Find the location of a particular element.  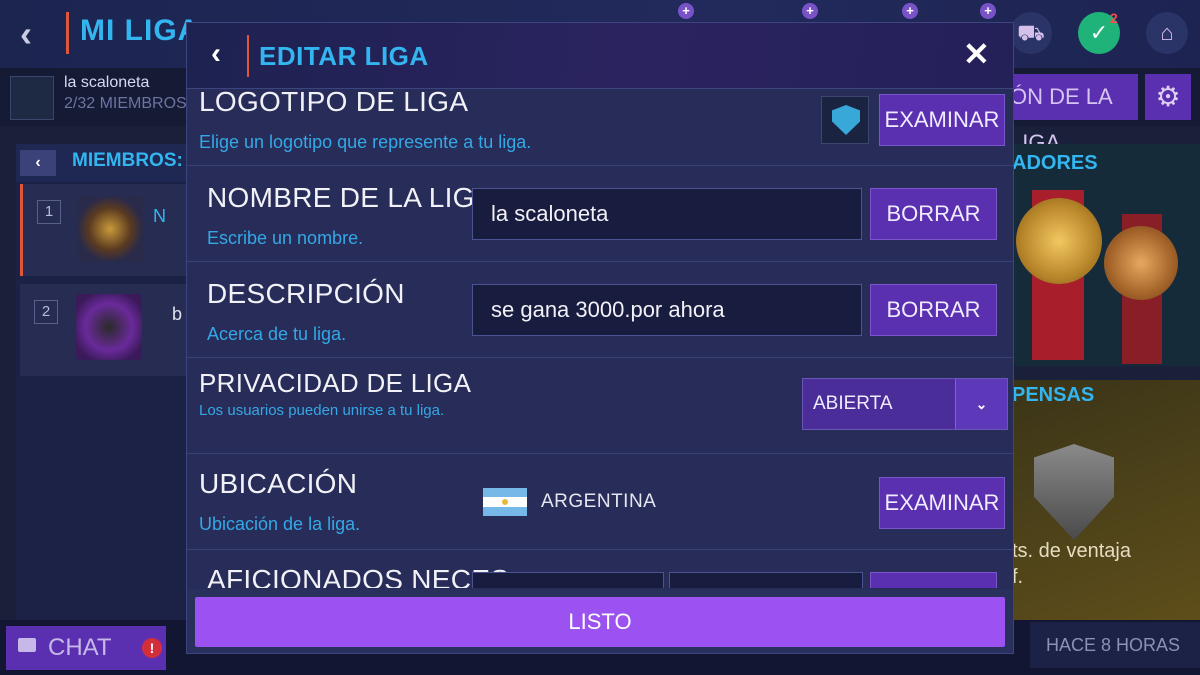

dialog-header: ‹ EDITAR LIGA ✕ is located at coordinates (600, 56).